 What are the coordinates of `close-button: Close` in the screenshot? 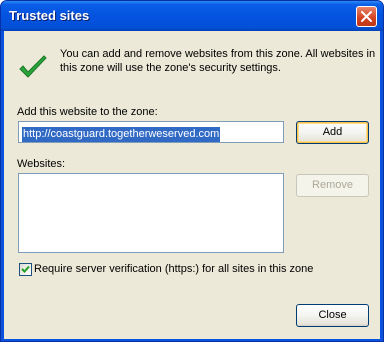 It's located at (332, 315).